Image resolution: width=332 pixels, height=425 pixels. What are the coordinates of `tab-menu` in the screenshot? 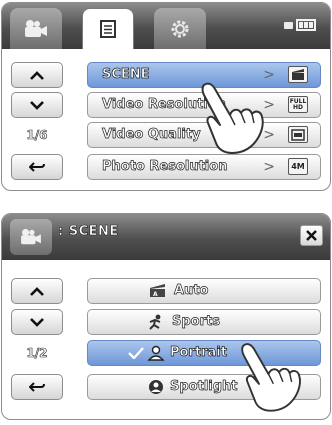 It's located at (108, 28).